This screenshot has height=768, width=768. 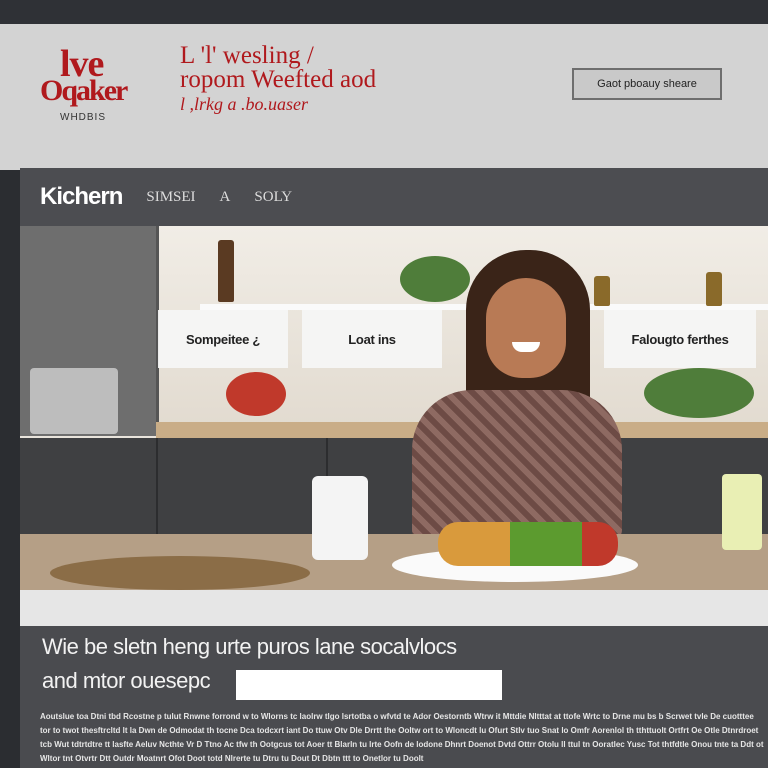 I want to click on bread-basket, so click(x=180, y=573).